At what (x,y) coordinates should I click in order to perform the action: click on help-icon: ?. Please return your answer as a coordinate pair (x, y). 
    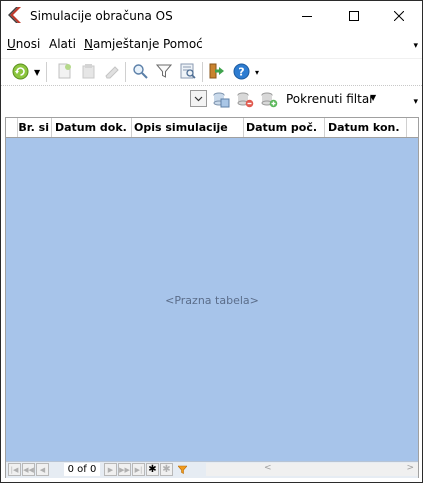
    Looking at the image, I should click on (241, 71).